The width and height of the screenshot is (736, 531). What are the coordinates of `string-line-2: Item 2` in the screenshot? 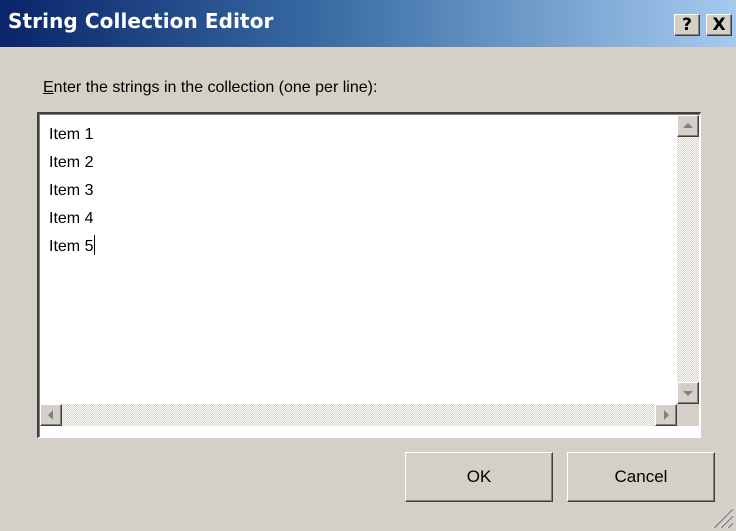 It's located at (72, 163).